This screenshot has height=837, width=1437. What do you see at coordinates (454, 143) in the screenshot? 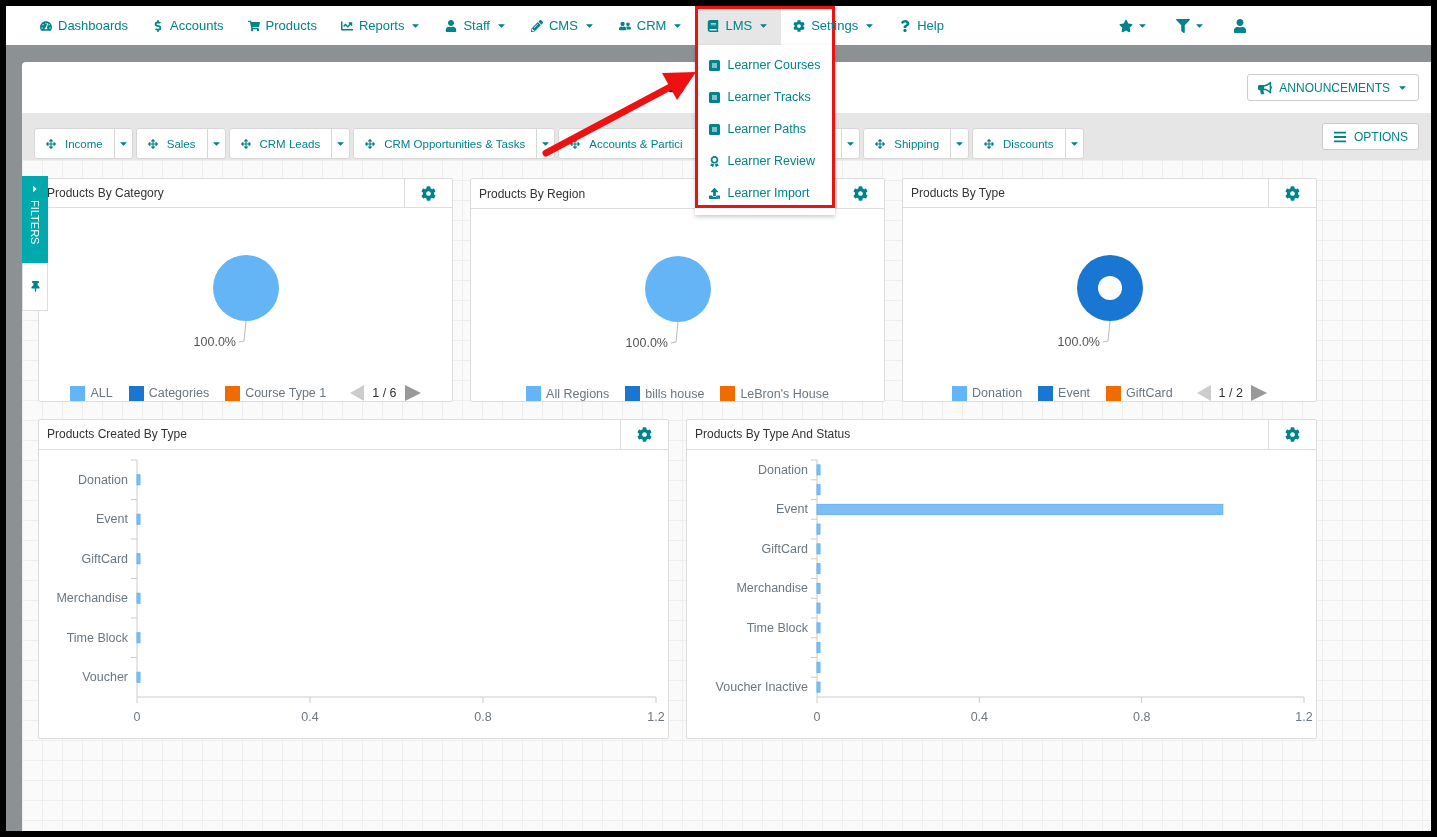
I see `dashboard-tab: CRM Opportunities & Tasks` at bounding box center [454, 143].